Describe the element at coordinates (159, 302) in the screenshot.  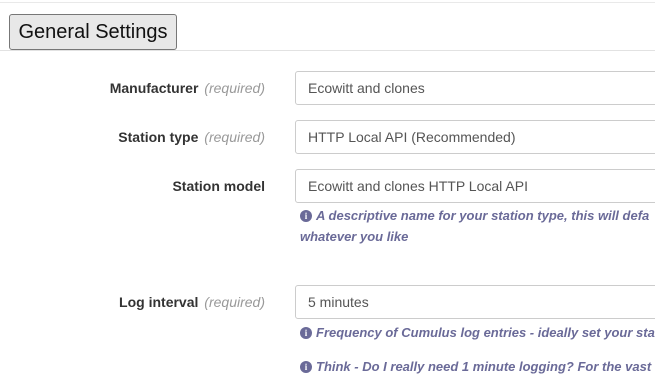
I see `log-interval-label-text: Log interval` at that location.